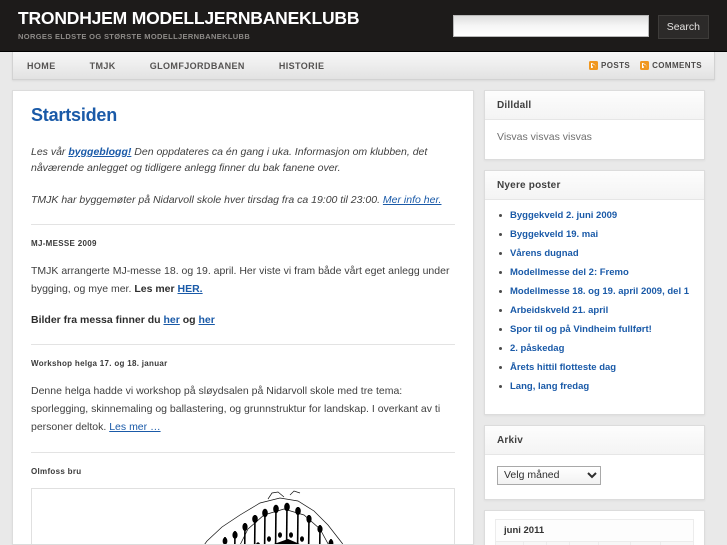 The image size is (727, 545). What do you see at coordinates (594, 349) in the screenshot?
I see `list-item: 2. påskedag` at bounding box center [594, 349].